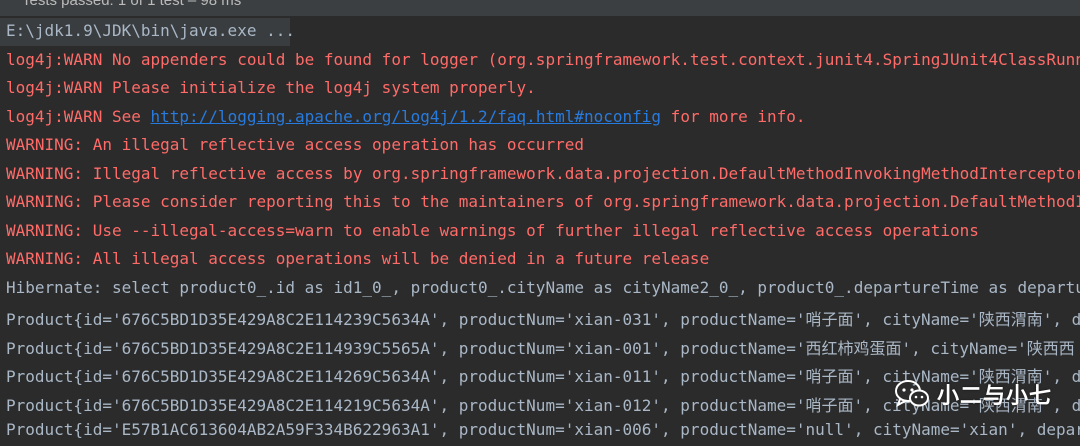 This screenshot has width=1080, height=446. I want to click on wechat-watermark: 小二与小七, so click(973, 394).